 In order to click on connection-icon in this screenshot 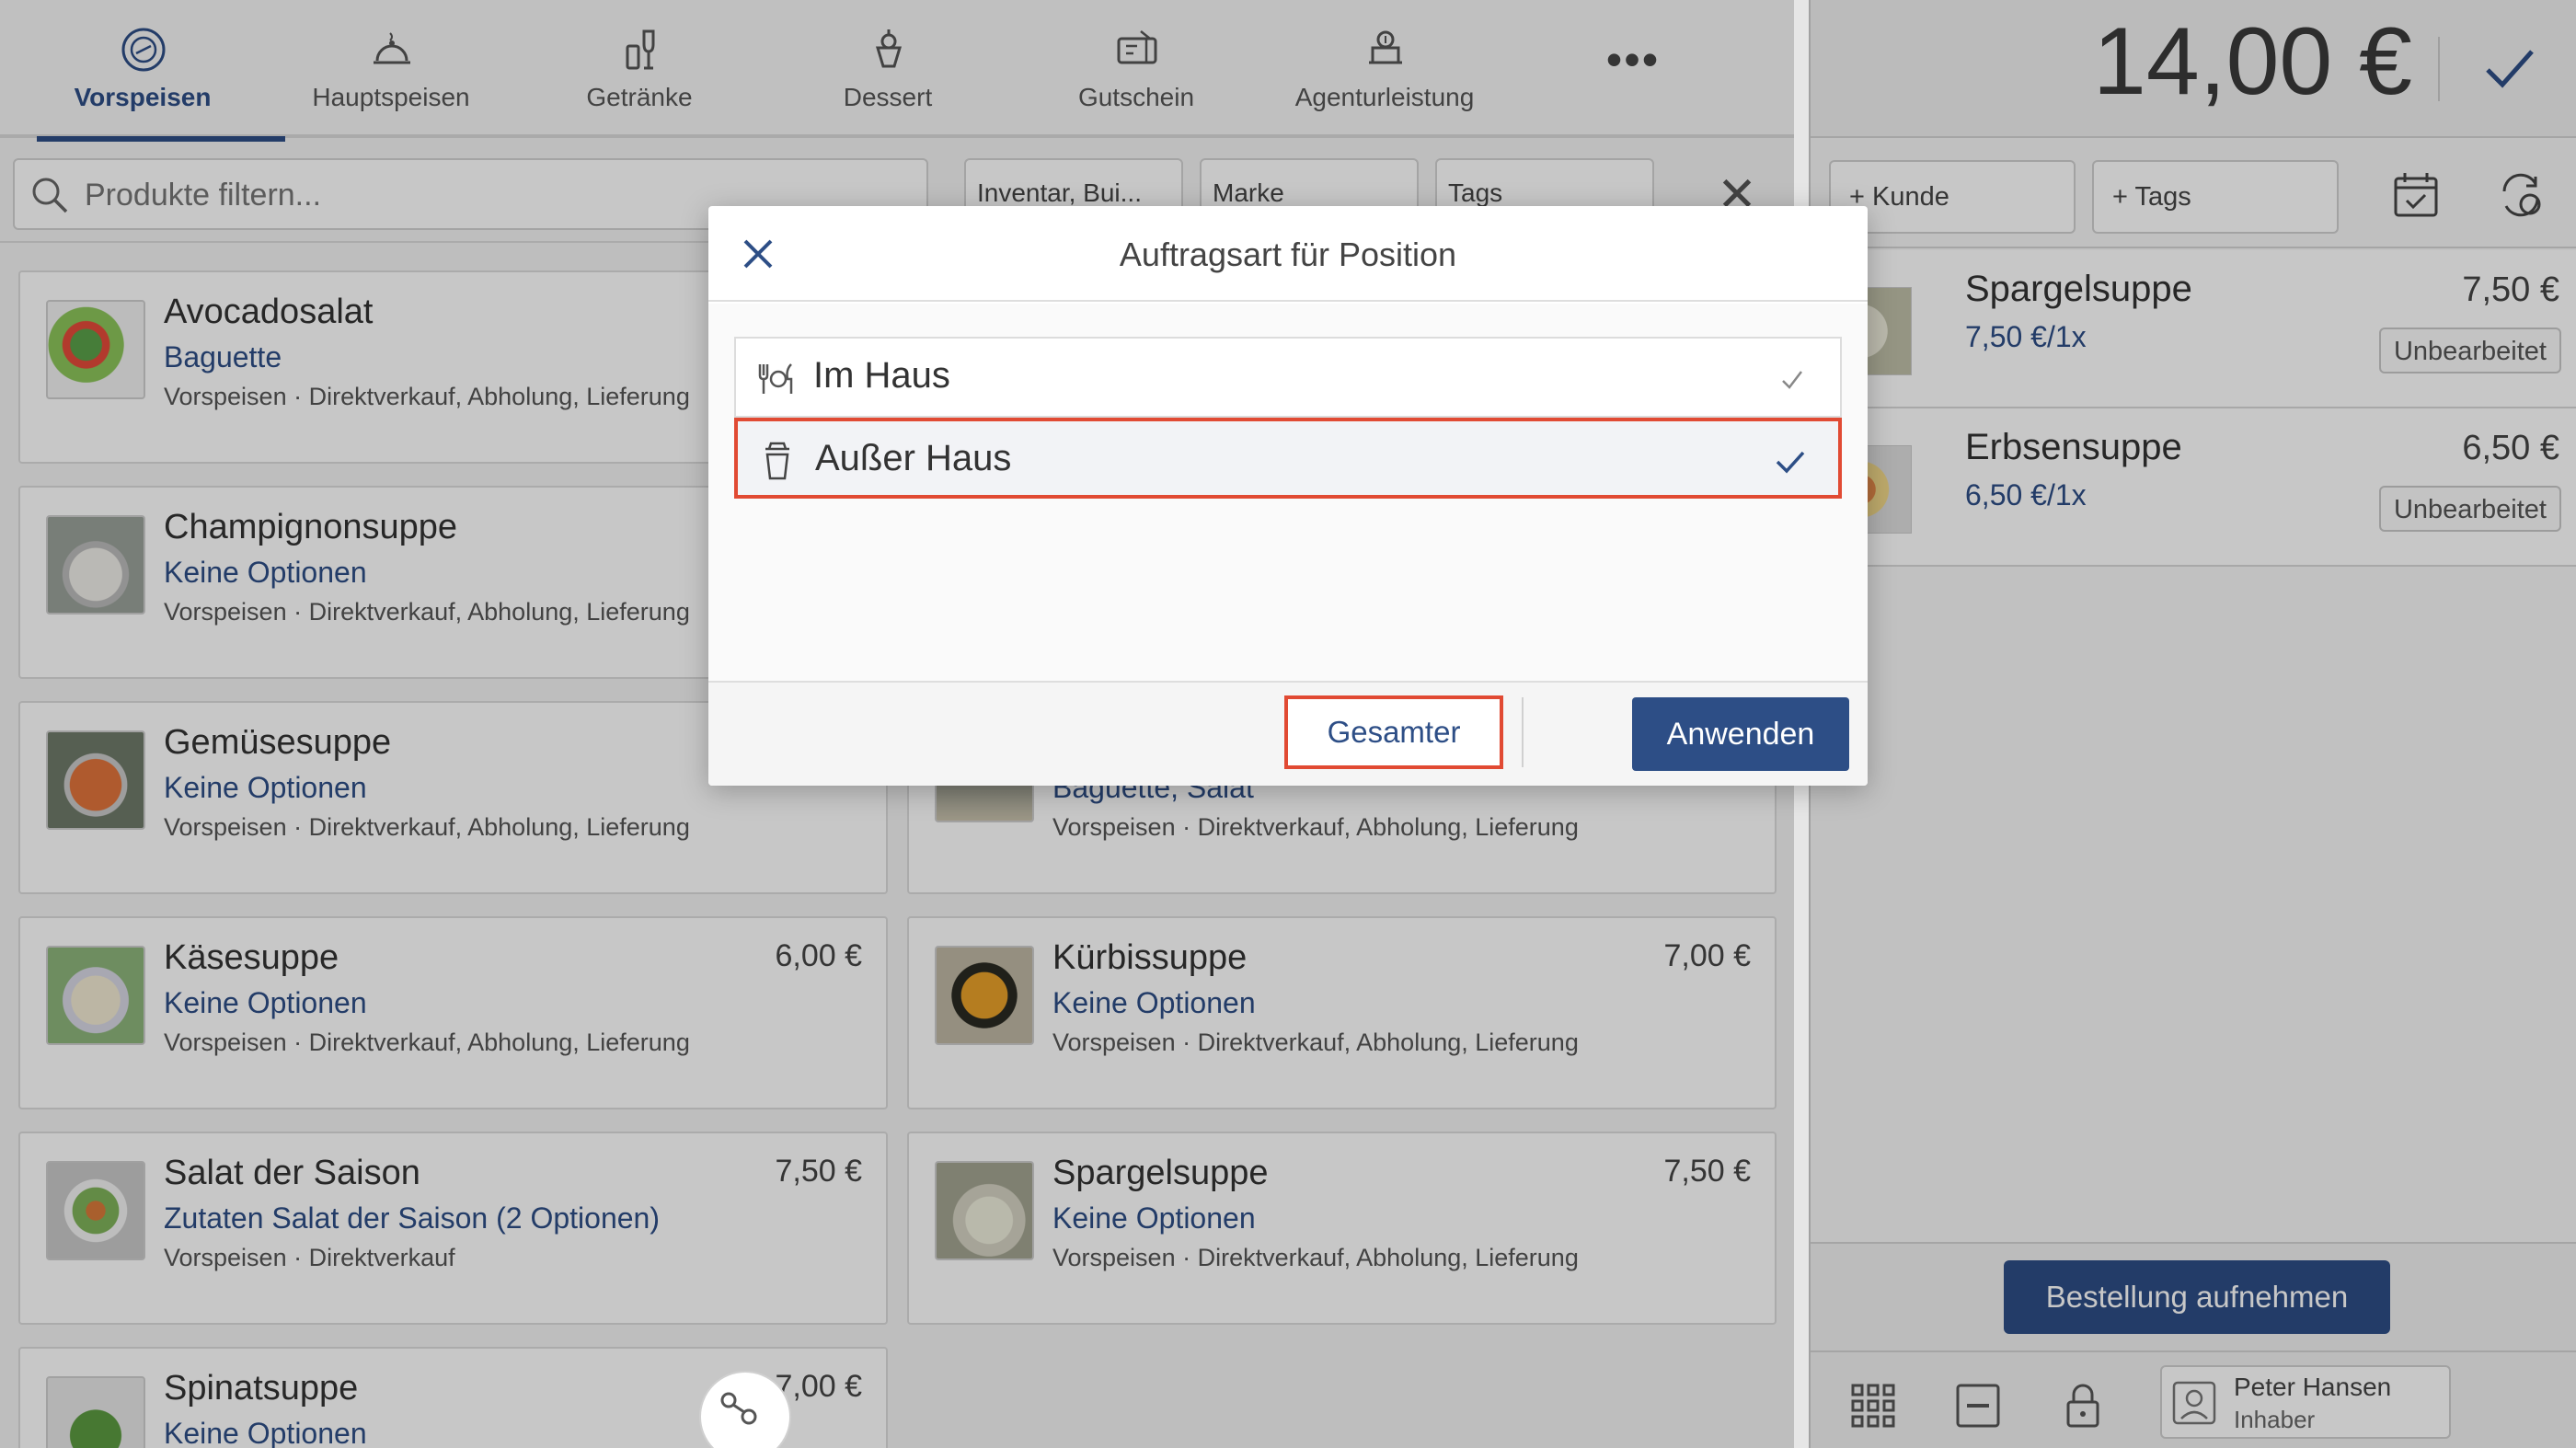, I will do `click(738, 1408)`.